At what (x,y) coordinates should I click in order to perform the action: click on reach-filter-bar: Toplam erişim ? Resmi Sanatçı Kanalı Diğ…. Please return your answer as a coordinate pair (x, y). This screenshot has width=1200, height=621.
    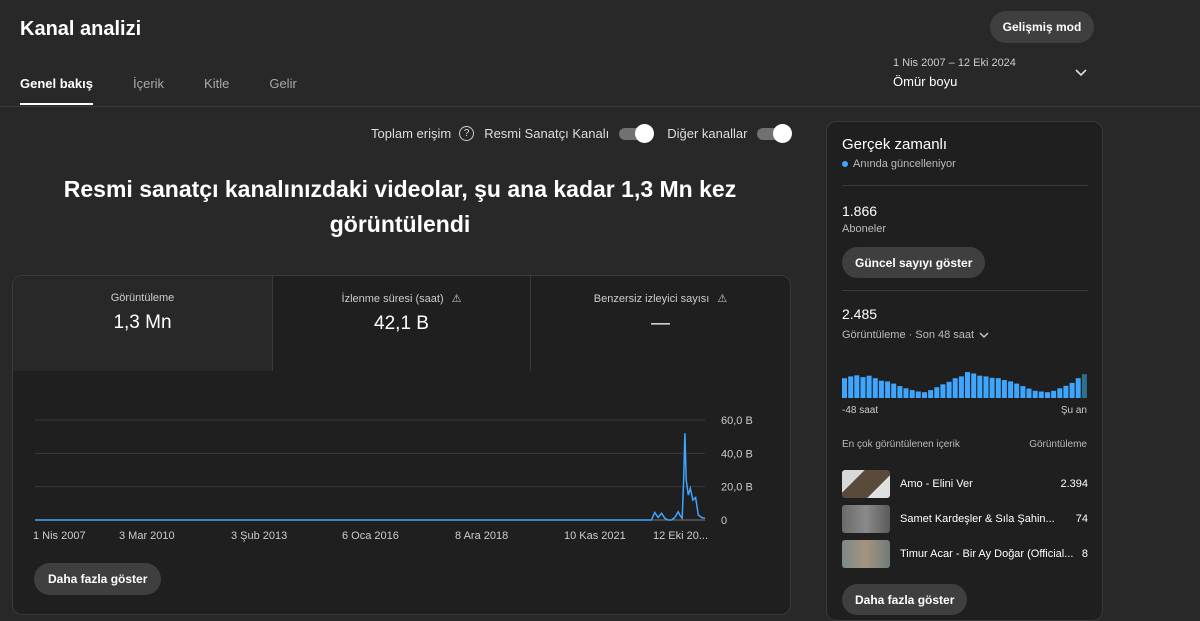
    Looking at the image, I should click on (588, 133).